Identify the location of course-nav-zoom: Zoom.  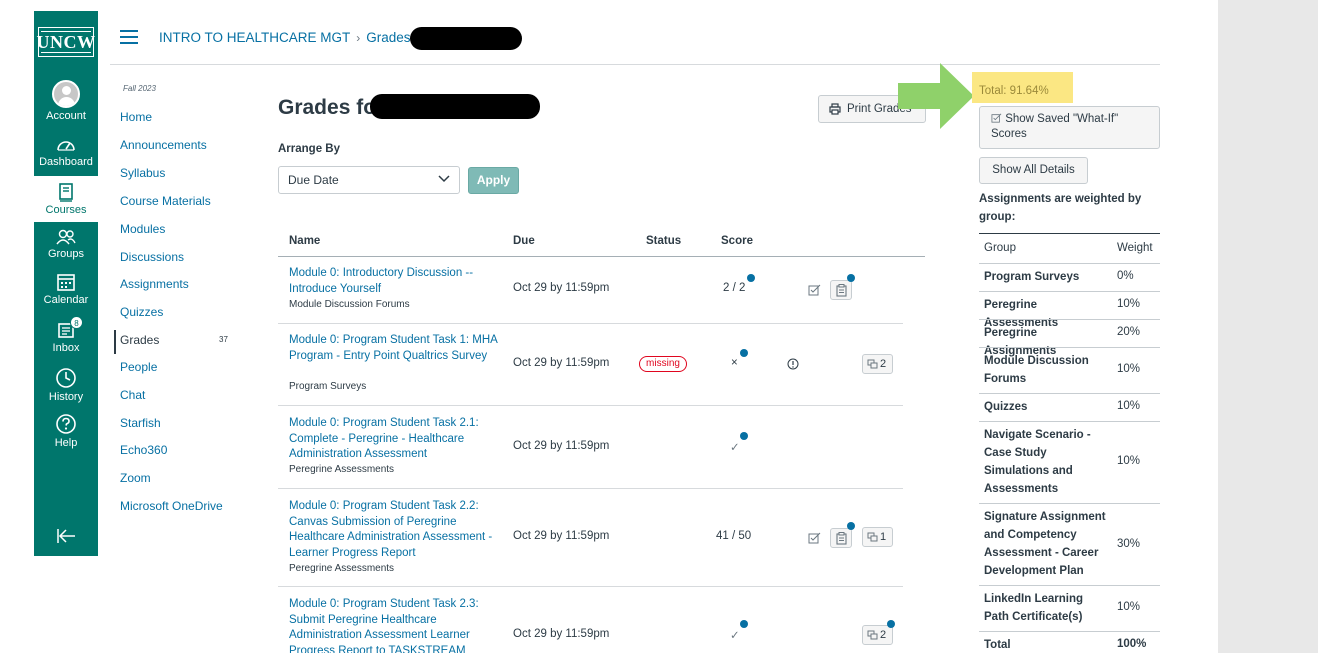
(135, 478).